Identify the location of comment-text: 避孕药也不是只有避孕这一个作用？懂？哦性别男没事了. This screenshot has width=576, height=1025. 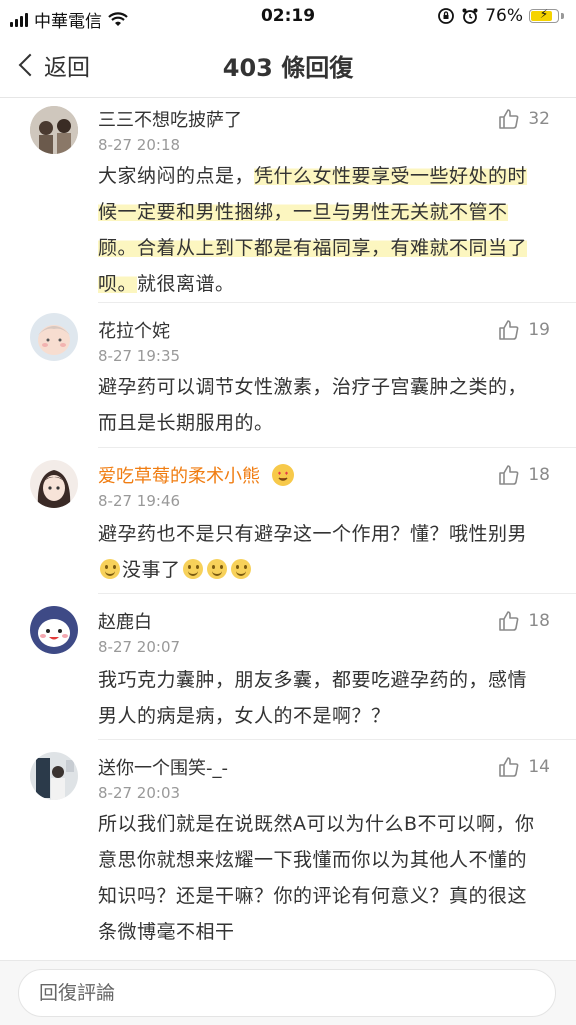
(318, 552).